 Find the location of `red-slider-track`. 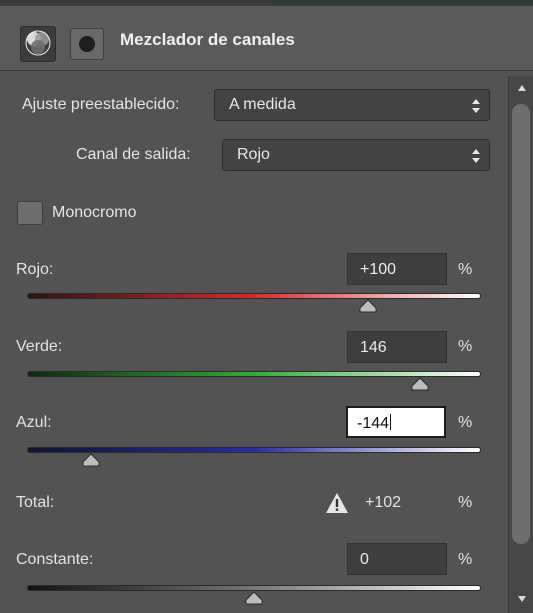

red-slider-track is located at coordinates (254, 296).